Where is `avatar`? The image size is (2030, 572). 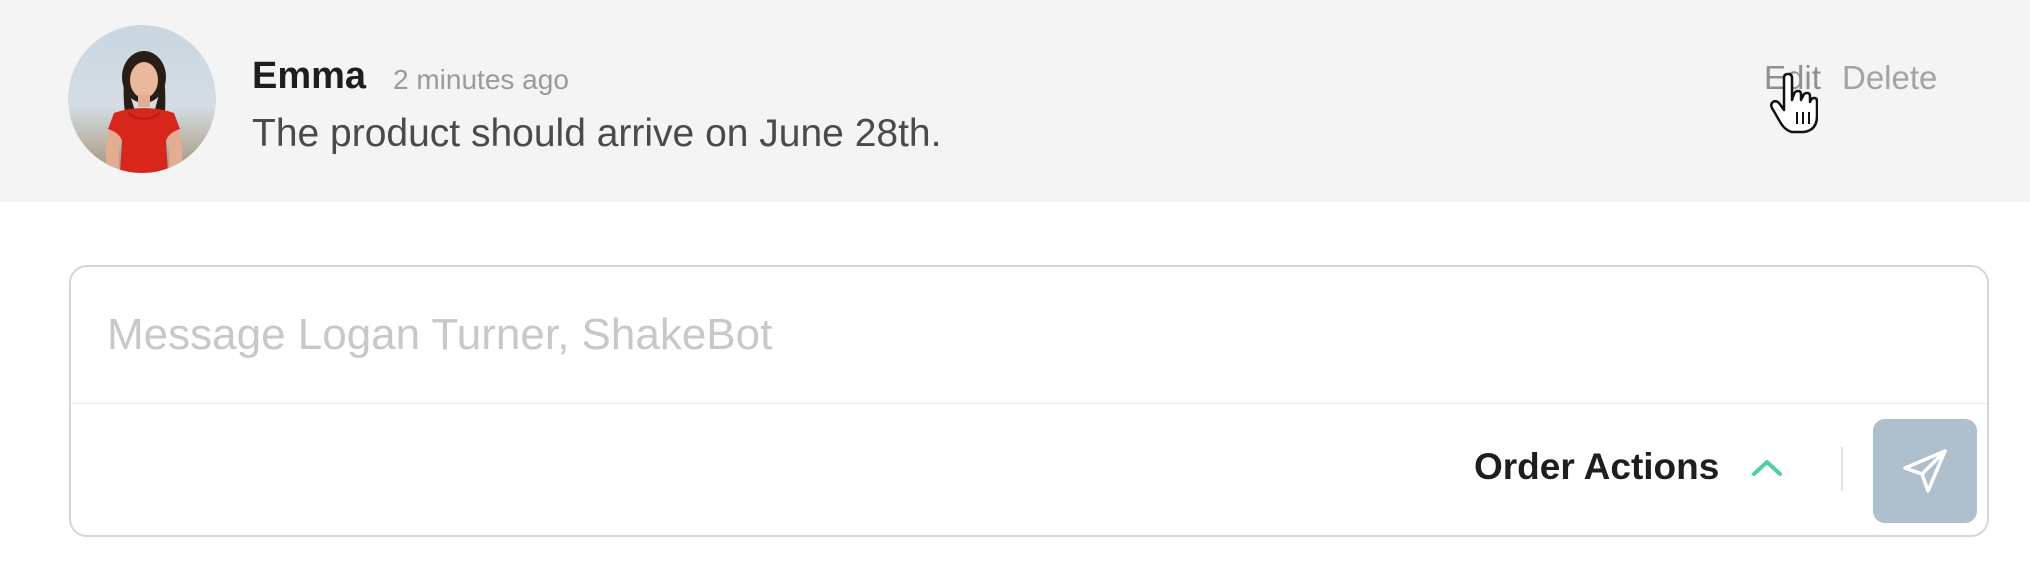 avatar is located at coordinates (142, 99).